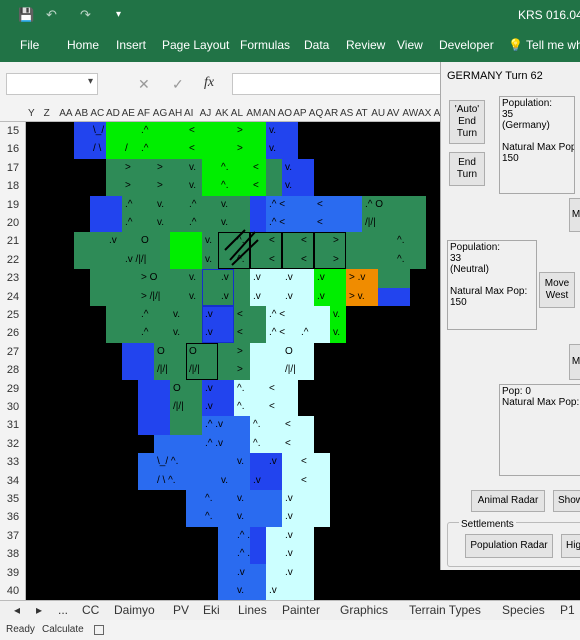 The width and height of the screenshot is (580, 640). I want to click on row-header: 28, so click(13, 370).